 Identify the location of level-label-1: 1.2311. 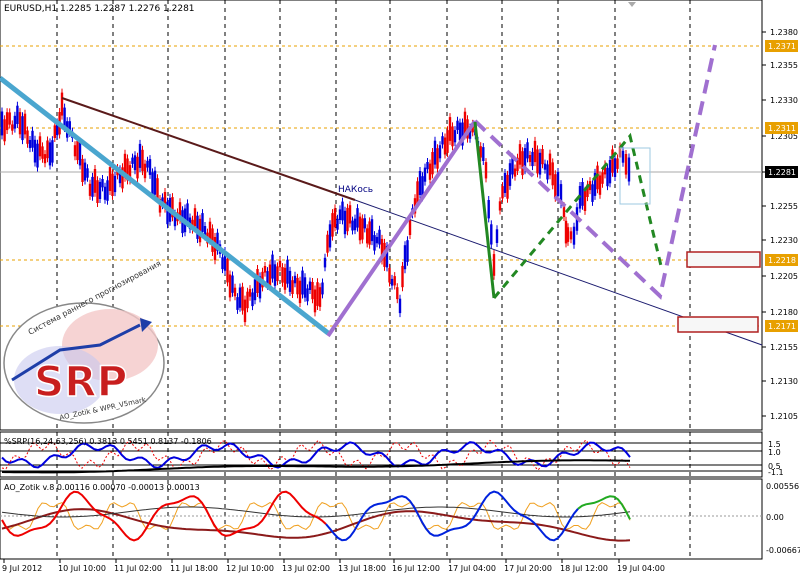
(782, 128).